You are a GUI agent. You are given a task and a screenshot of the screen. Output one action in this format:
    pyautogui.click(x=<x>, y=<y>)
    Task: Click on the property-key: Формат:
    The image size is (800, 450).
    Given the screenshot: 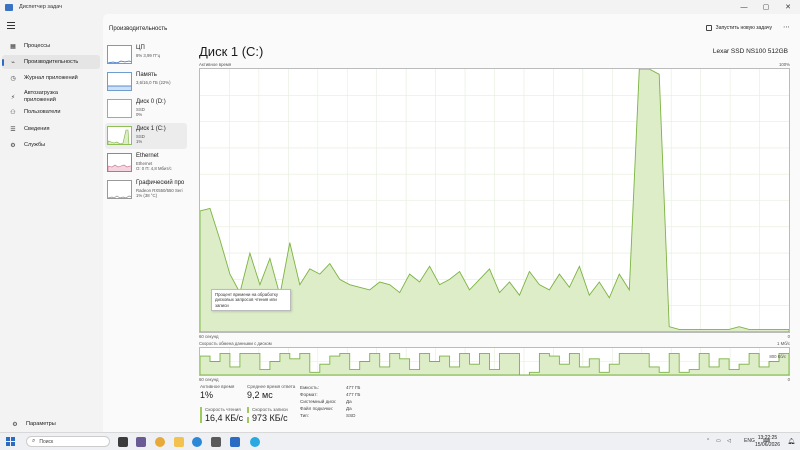 What is the action you would take?
    pyautogui.click(x=309, y=394)
    